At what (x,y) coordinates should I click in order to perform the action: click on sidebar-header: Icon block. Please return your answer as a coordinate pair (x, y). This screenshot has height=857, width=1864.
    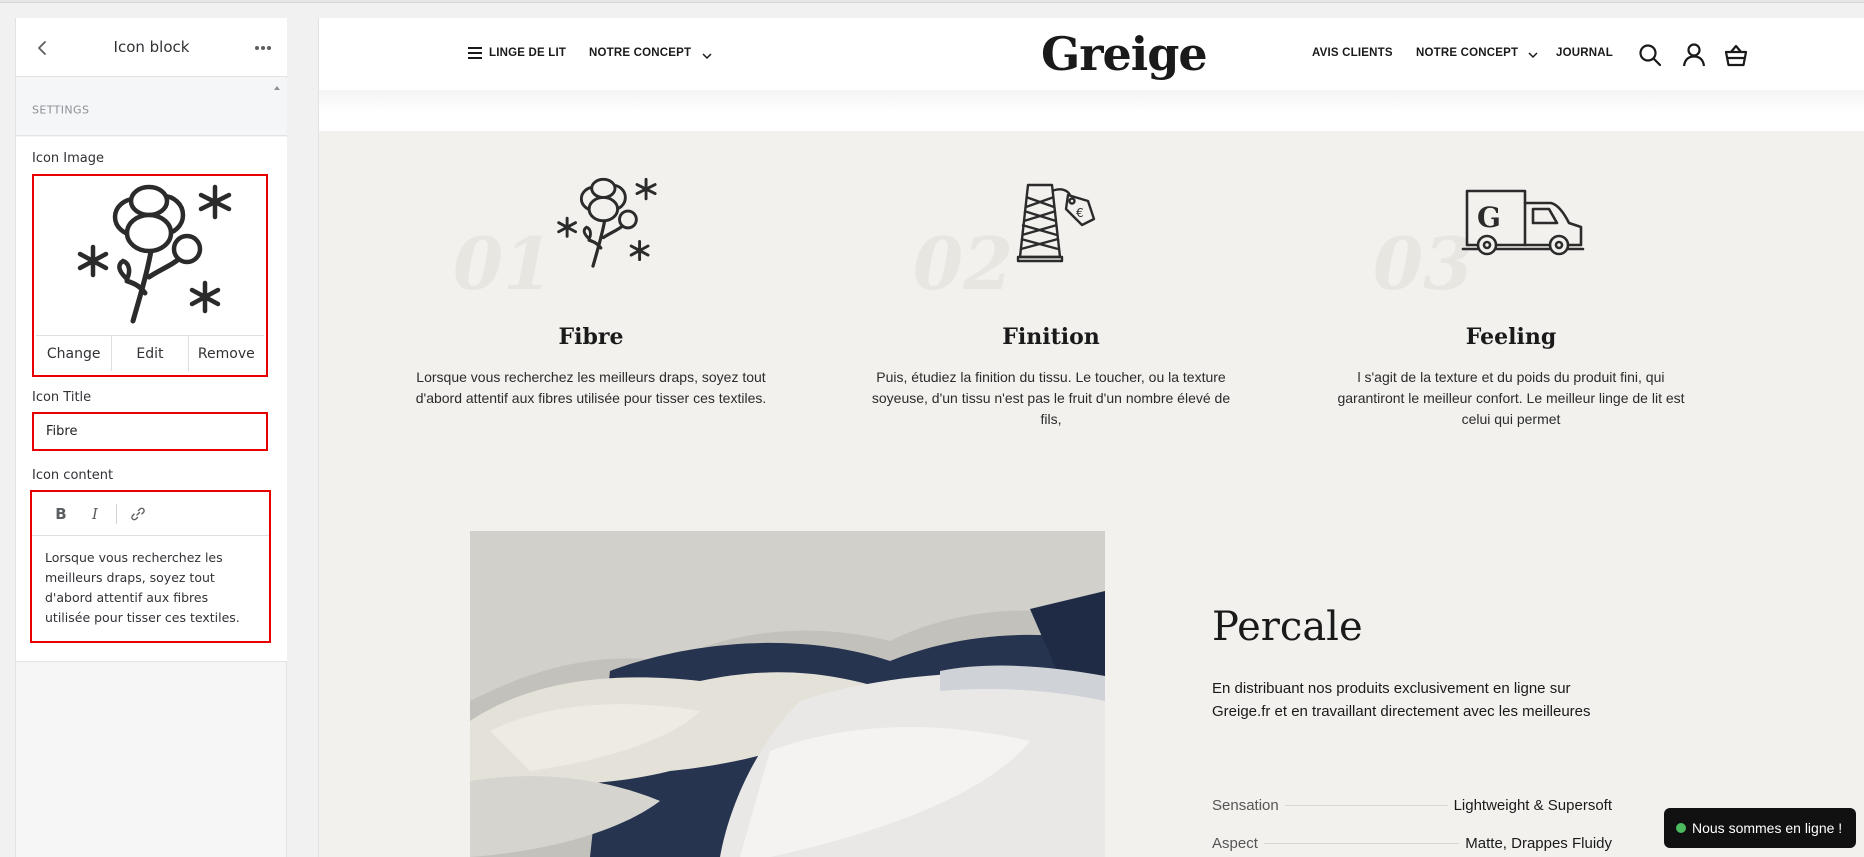
    Looking at the image, I should click on (151, 47).